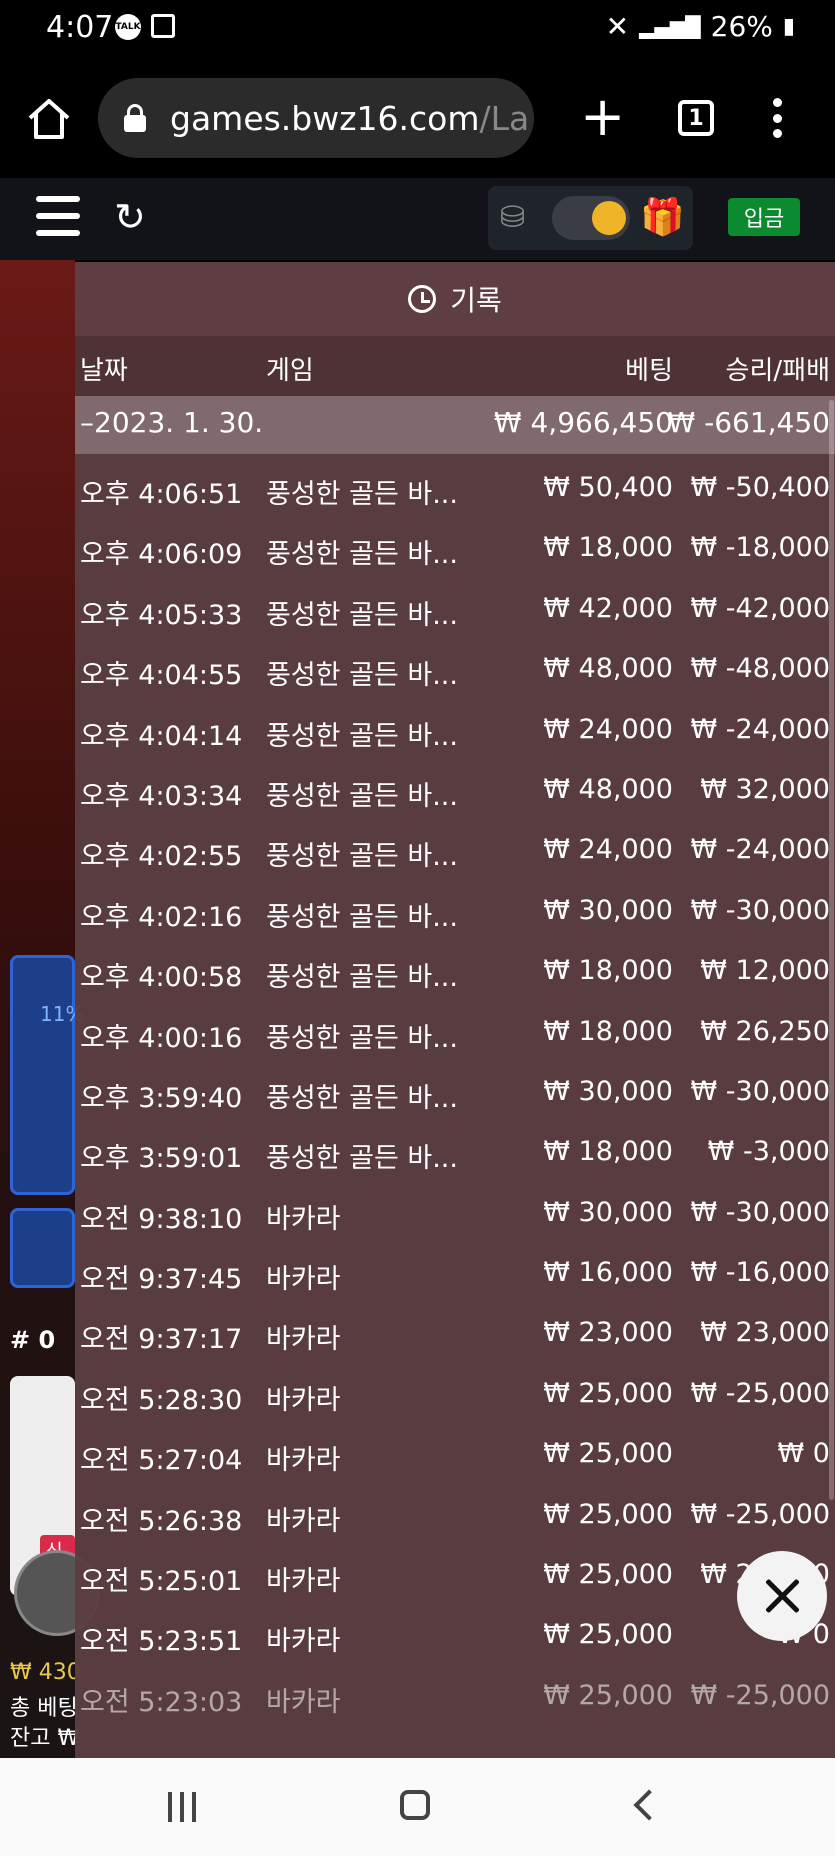  I want to click on row-winloss: ₩ -42,000, so click(760, 608).